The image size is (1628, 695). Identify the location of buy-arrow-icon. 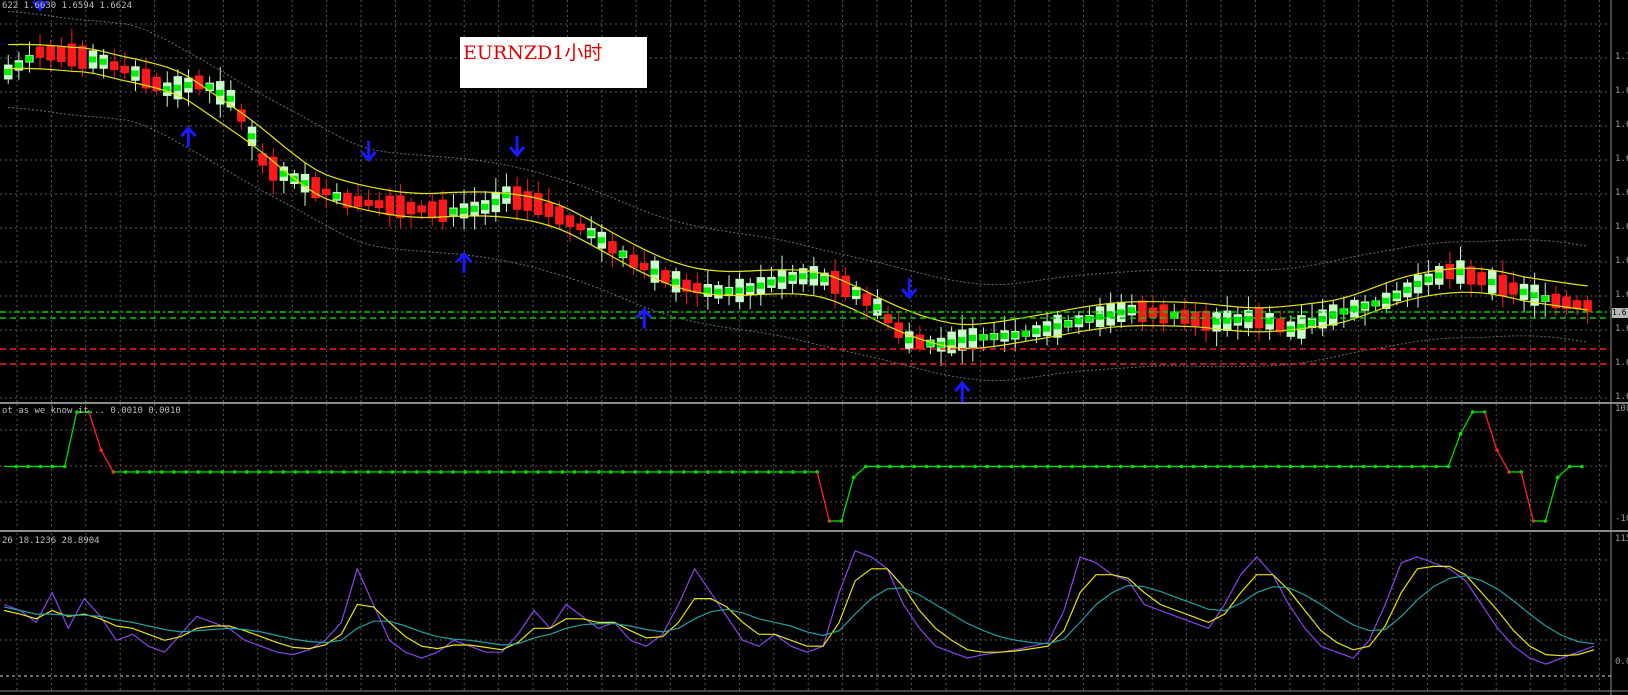
(188, 136).